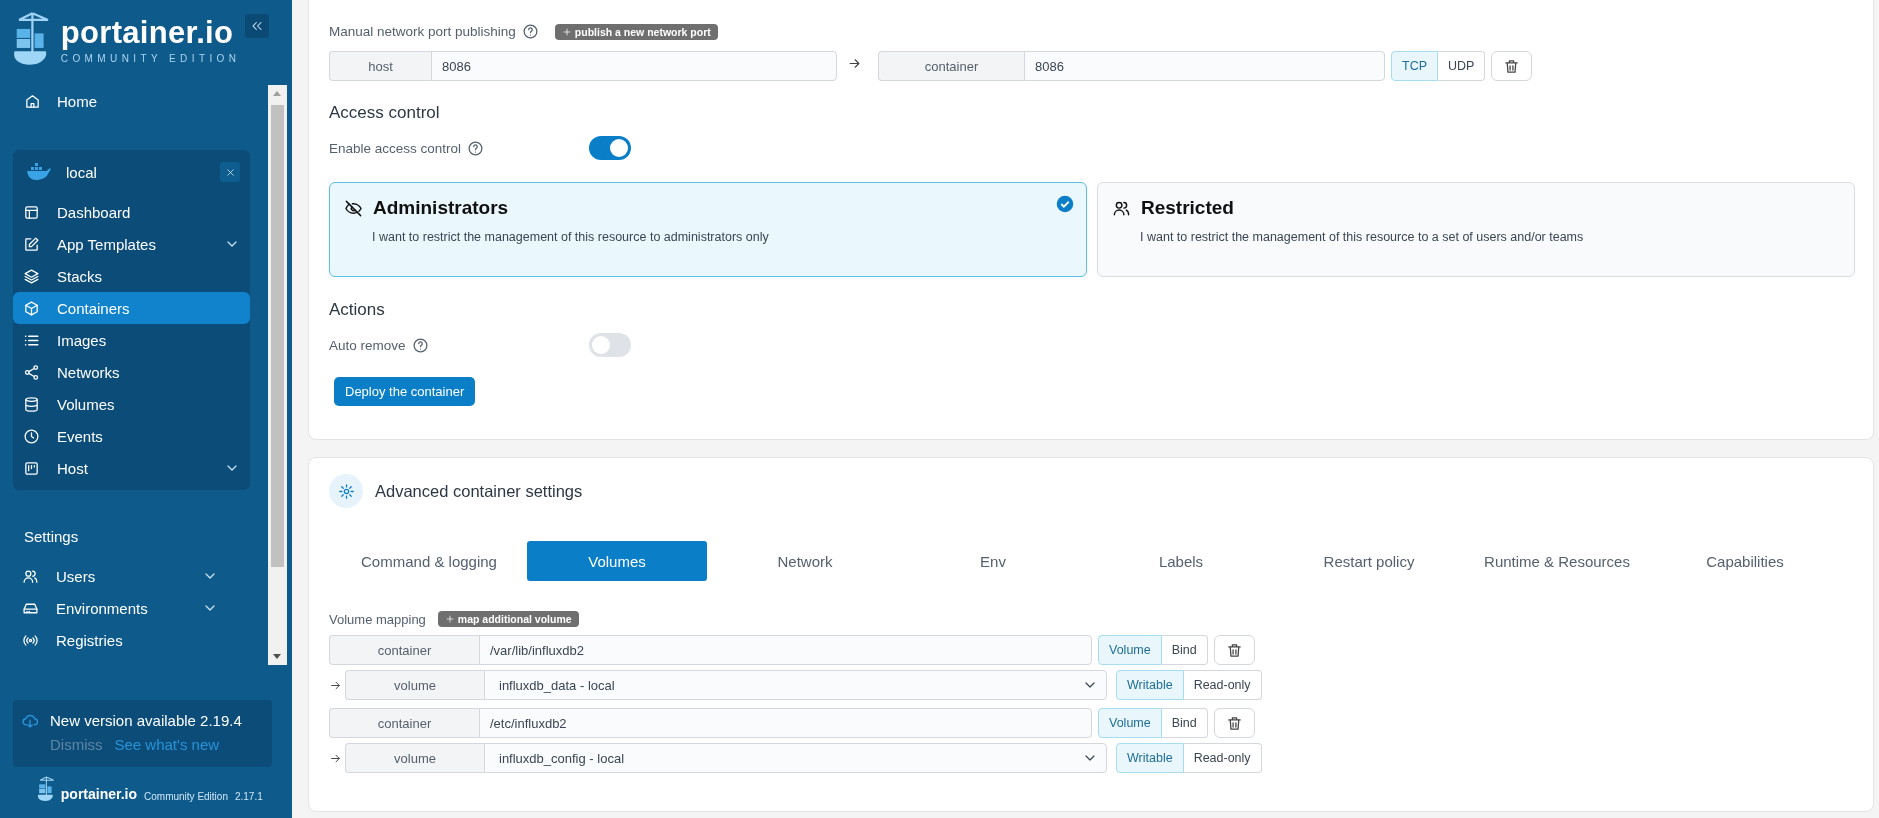 This screenshot has width=1879, height=818. What do you see at coordinates (114, 608) in the screenshot?
I see `nav-item: Environments` at bounding box center [114, 608].